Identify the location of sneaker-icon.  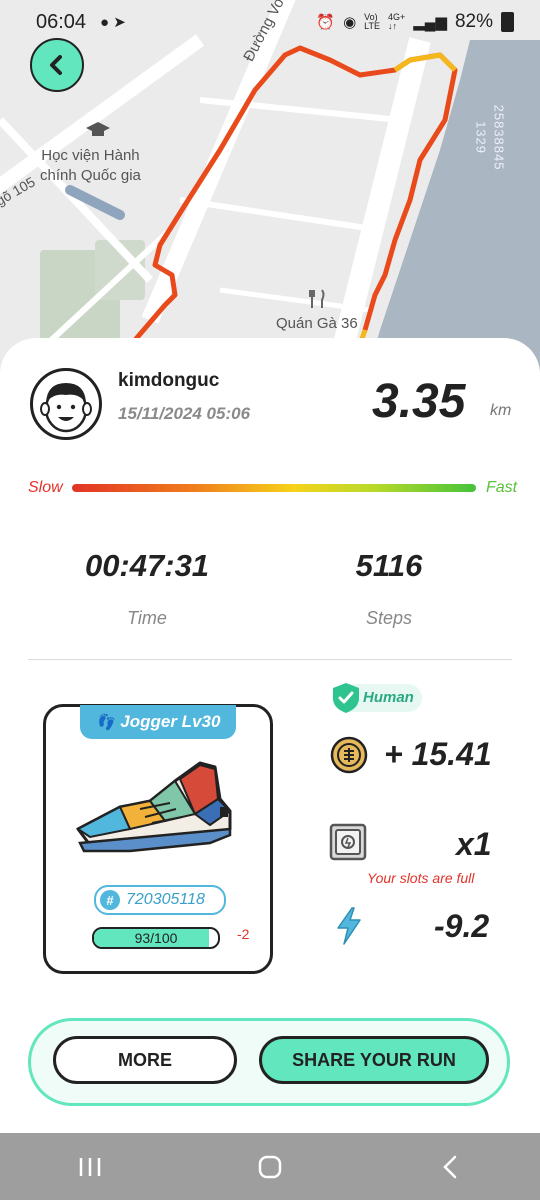
(154, 807).